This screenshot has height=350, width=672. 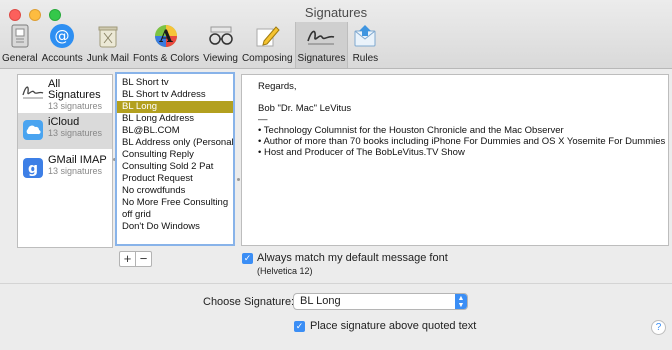 I want to click on svg-text: A, so click(x=165, y=37).